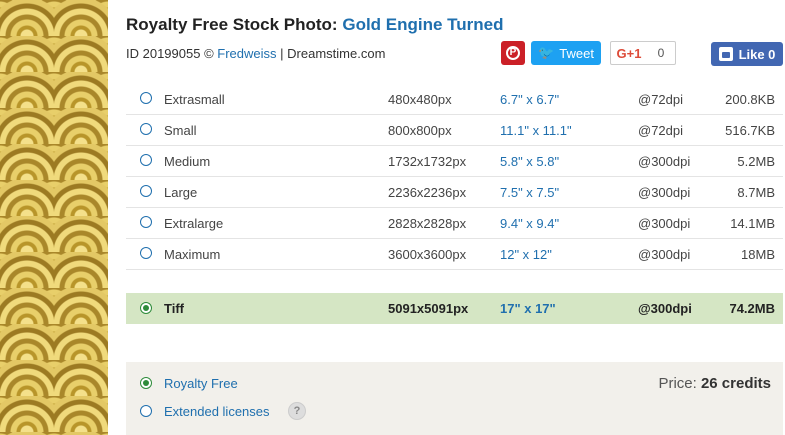 The image size is (785, 435). Describe the element at coordinates (677, 383) in the screenshot. I see `price-label: Price:` at that location.